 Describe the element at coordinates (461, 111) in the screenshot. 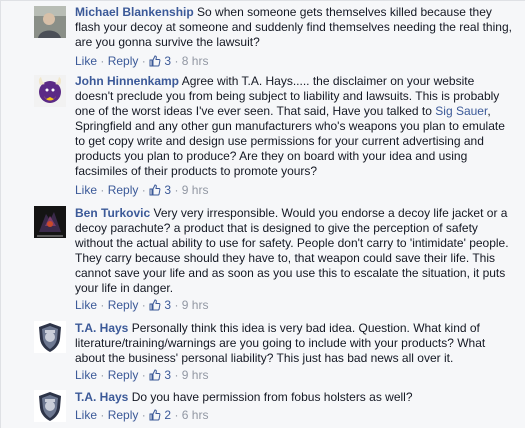

I see `mention-link: Sig Sauer` at that location.